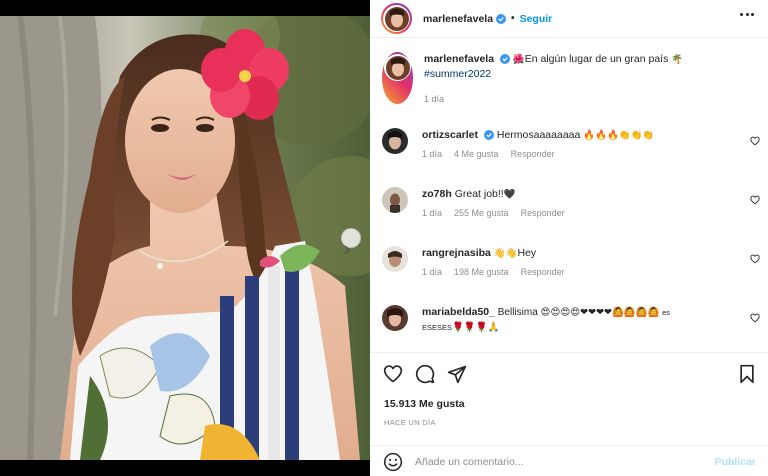 This screenshot has height=476, width=768. What do you see at coordinates (476, 154) in the screenshot?
I see `comment-likes: 4 Me gusta` at bounding box center [476, 154].